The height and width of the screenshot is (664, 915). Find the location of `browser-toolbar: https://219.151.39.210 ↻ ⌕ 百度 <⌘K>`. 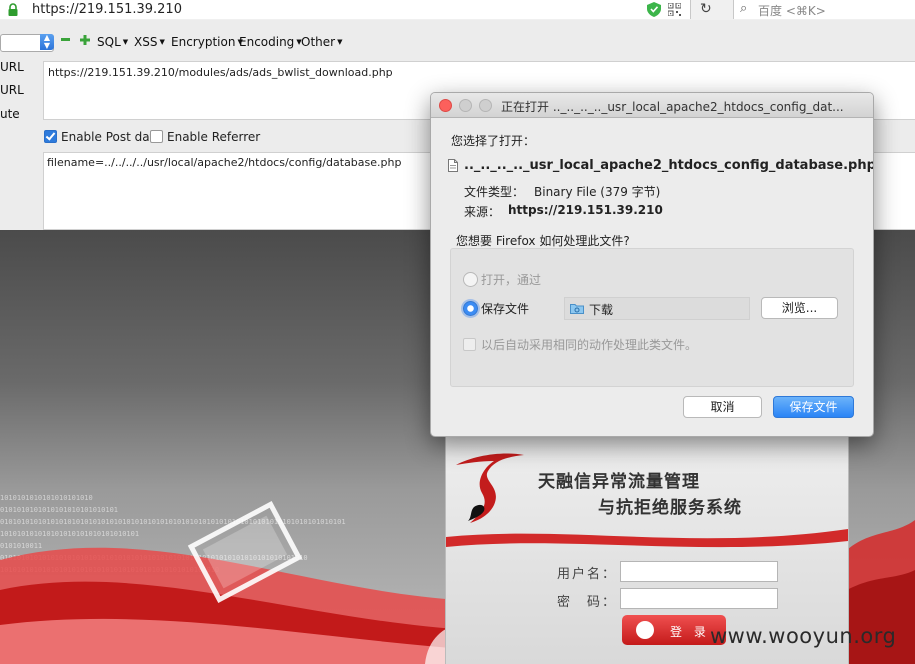

browser-toolbar: https://219.151.39.210 ↻ ⌕ 百度 <⌘K> is located at coordinates (457, 10).